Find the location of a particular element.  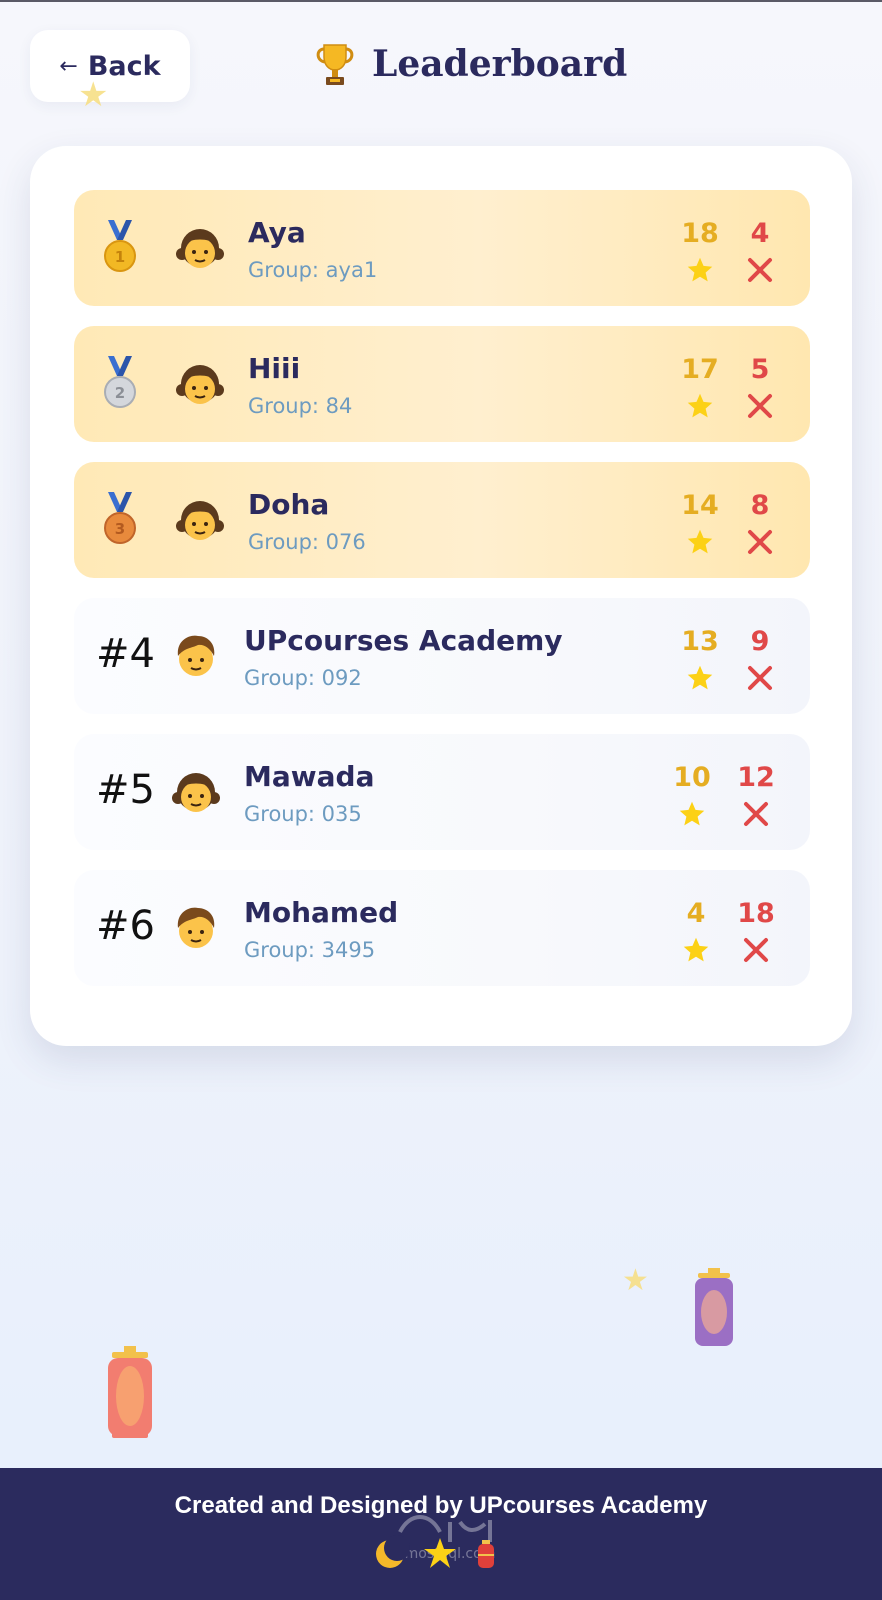

wrong-count: 4 is located at coordinates (760, 233).